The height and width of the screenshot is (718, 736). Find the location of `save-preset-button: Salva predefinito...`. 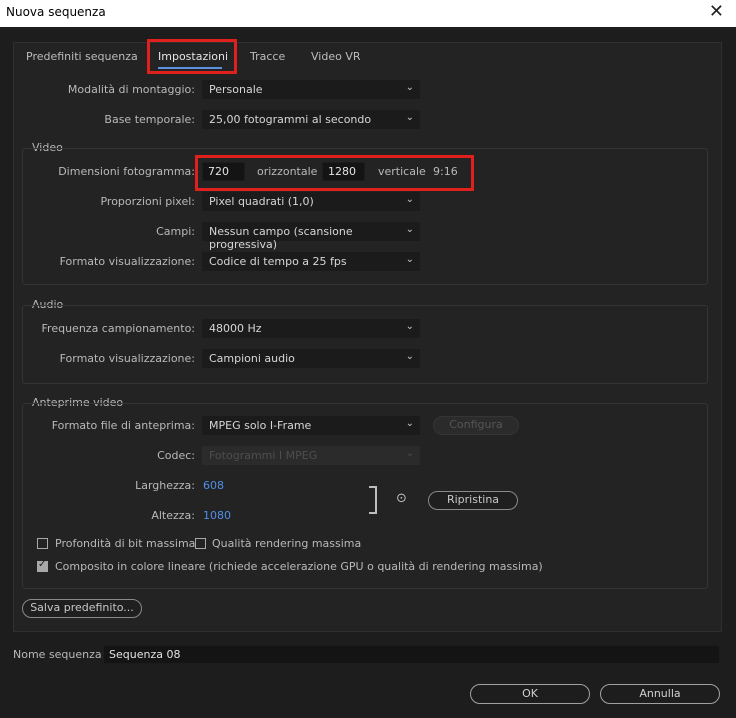

save-preset-button: Salva predefinito... is located at coordinates (82, 608).